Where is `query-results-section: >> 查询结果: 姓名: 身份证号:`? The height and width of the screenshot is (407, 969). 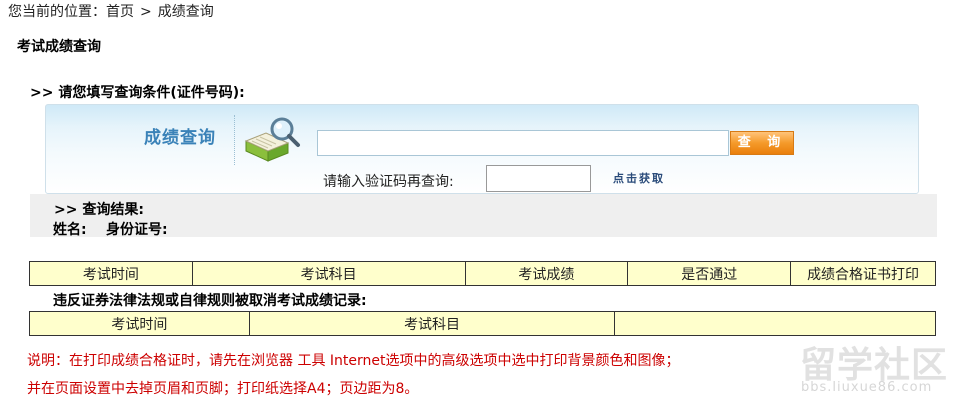 query-results-section: >> 查询结果: 姓名: 身份证号: is located at coordinates (483, 216).